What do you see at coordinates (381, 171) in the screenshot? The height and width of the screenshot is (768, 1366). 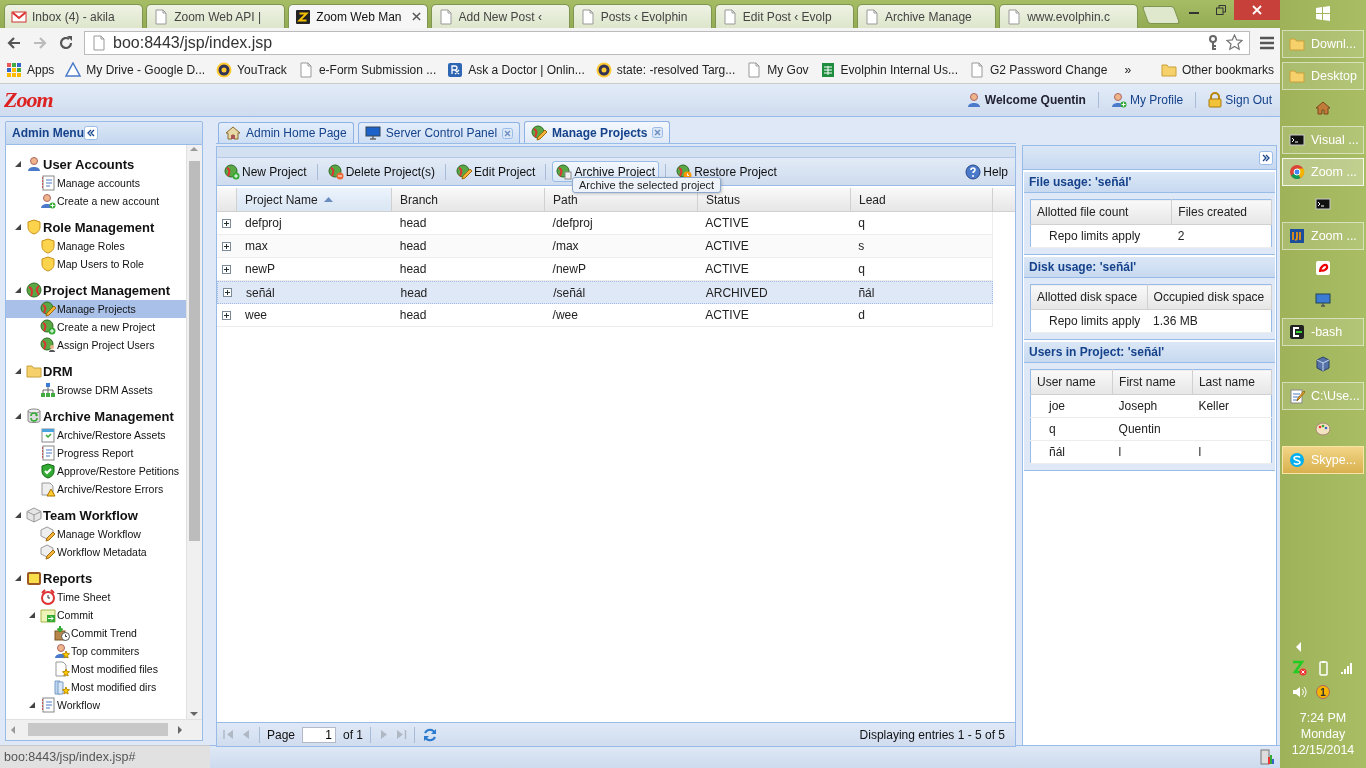 I see `toolbar-button: Delete Project(s)` at bounding box center [381, 171].